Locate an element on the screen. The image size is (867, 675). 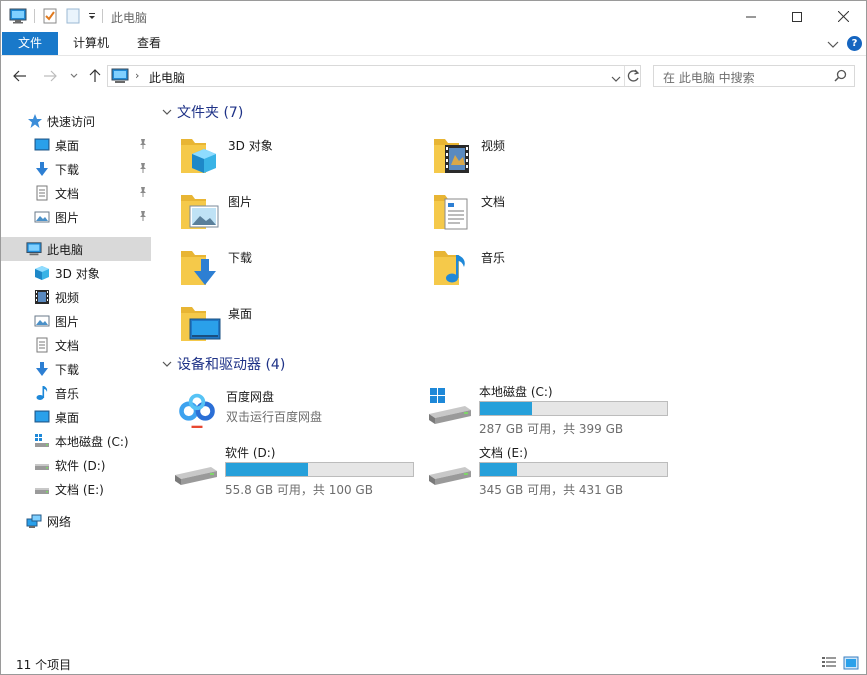
sidebar-item-label: 网络 is located at coordinates (59, 522).